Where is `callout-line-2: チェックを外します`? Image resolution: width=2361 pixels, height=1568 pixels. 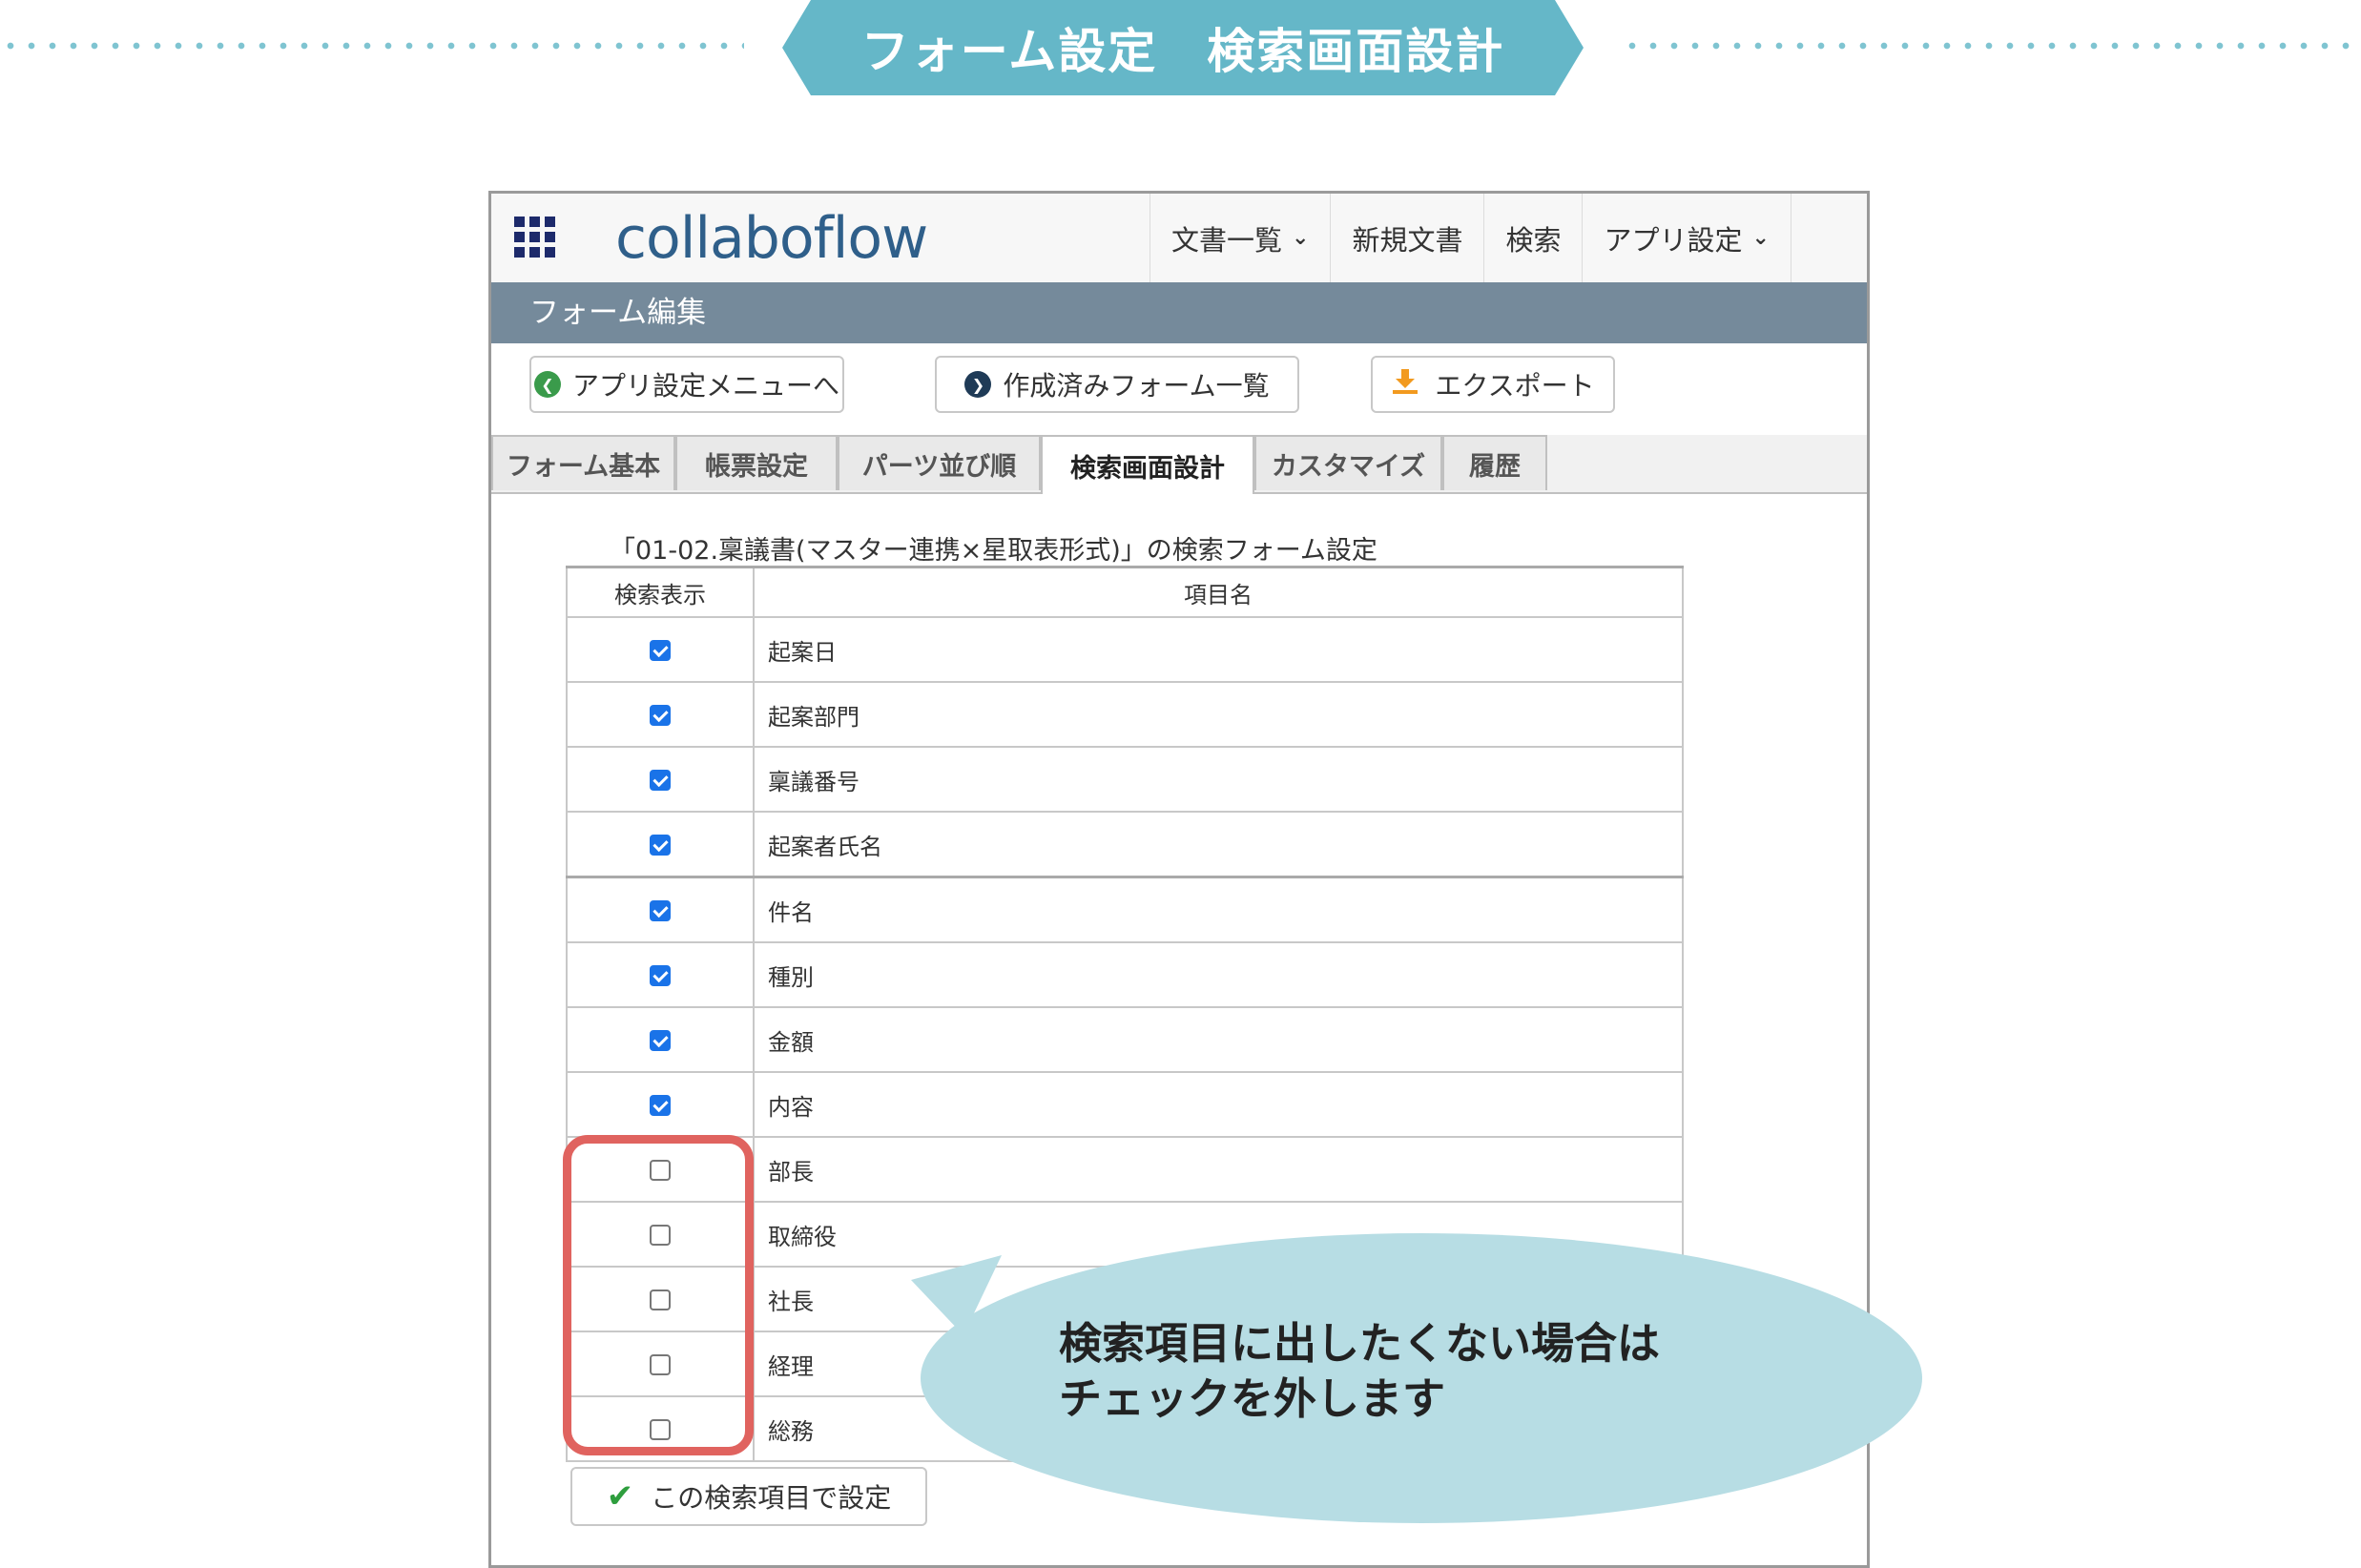 callout-line-2: チェックを外します is located at coordinates (1252, 1398).